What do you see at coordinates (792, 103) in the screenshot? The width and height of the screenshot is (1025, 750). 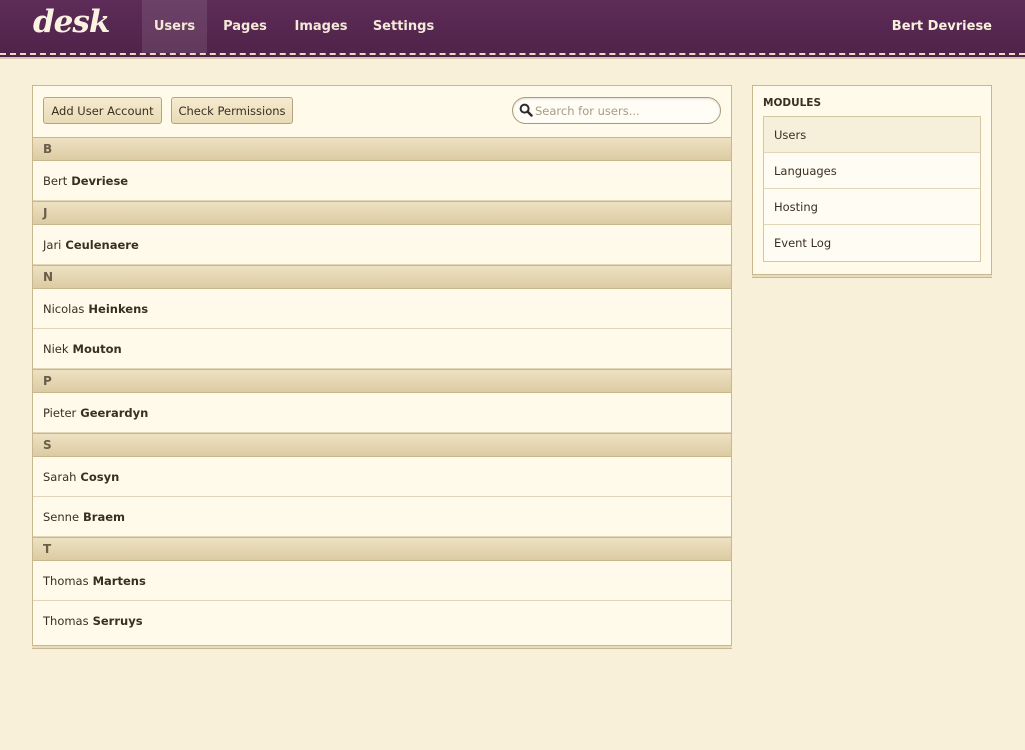 I see `modules-title: MODULES` at bounding box center [792, 103].